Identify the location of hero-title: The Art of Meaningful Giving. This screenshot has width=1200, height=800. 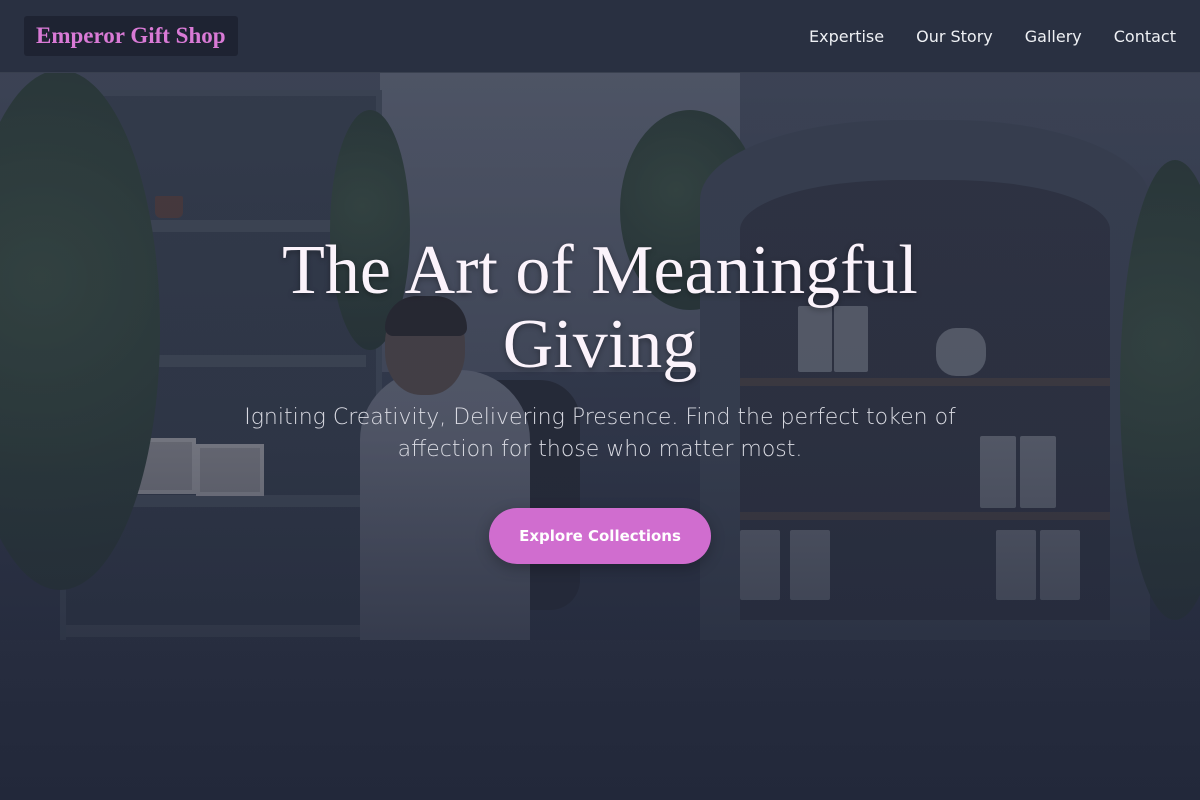
(600, 307).